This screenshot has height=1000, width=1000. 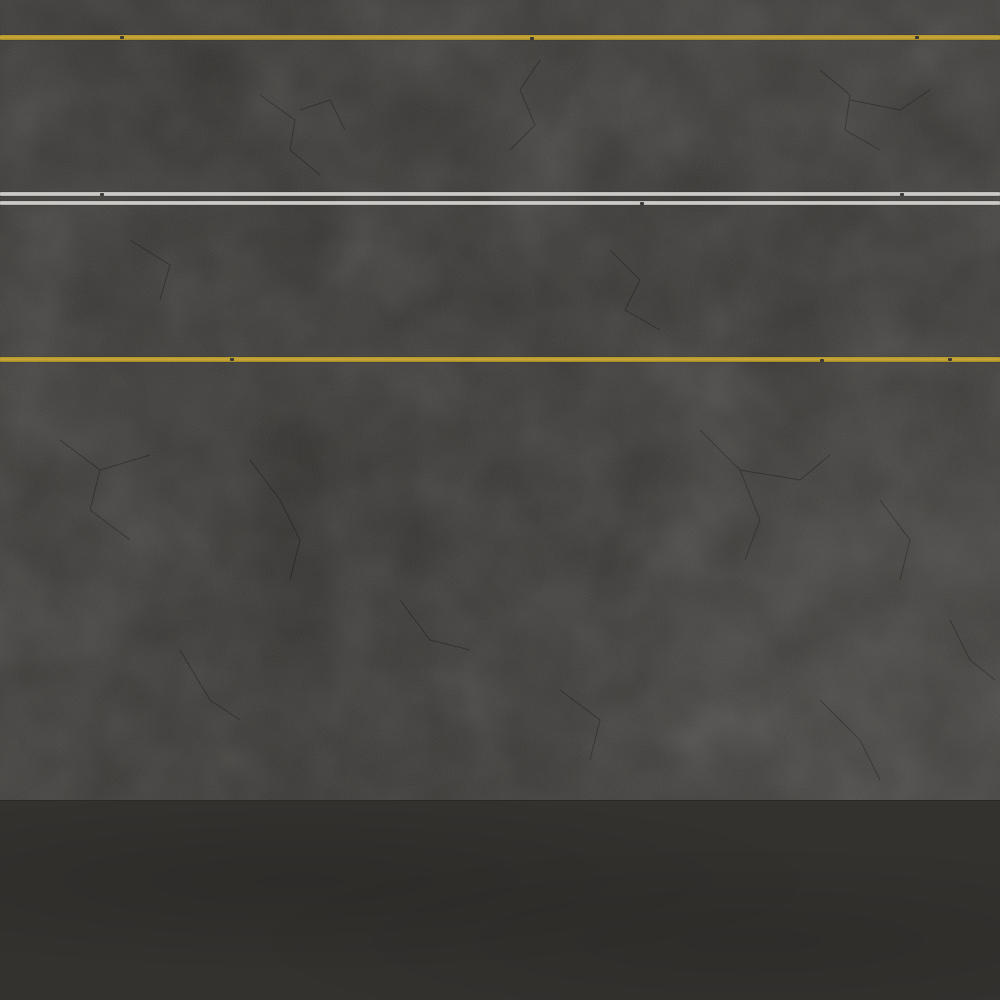 I want to click on white-lane-line-upper, so click(x=500, y=194).